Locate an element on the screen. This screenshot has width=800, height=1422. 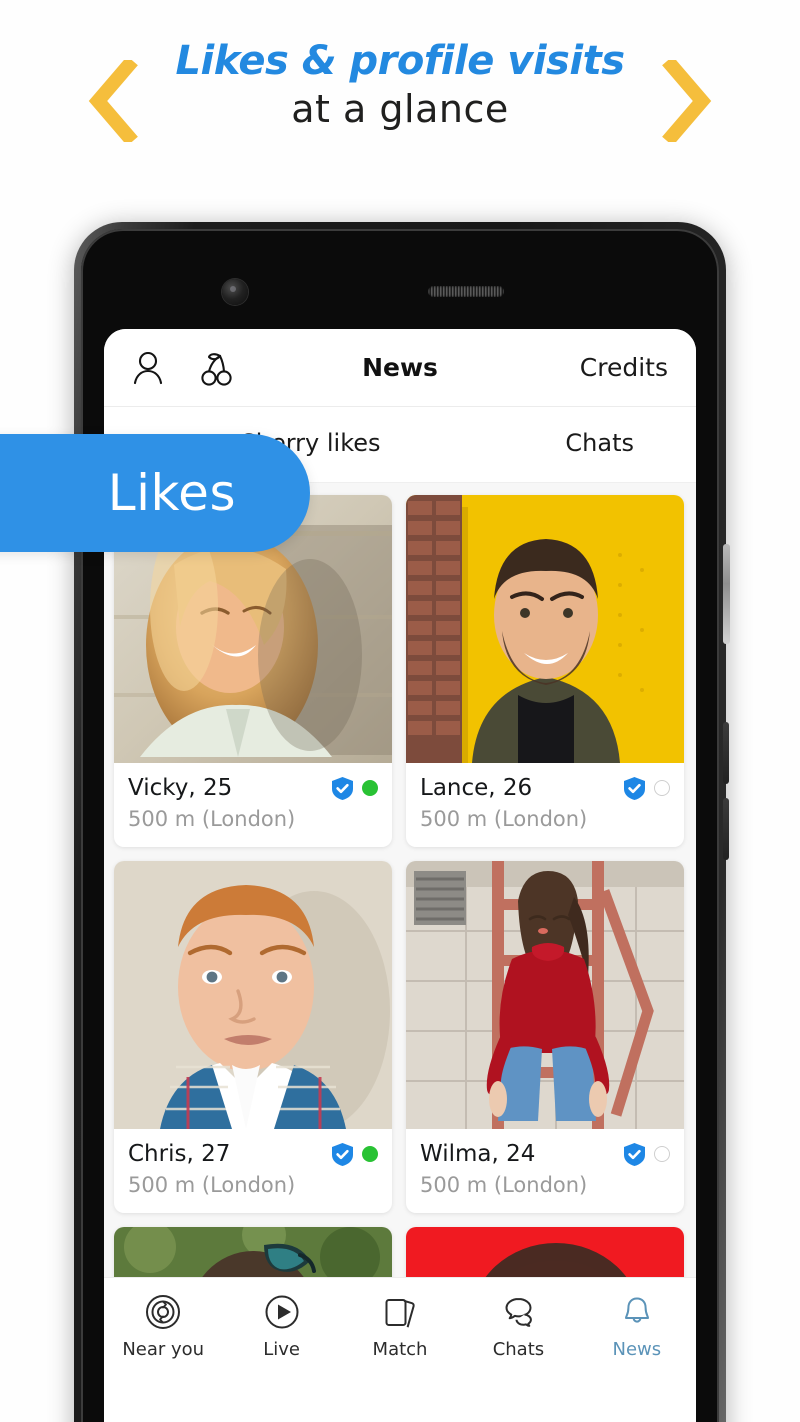
nav-item-chats: Chats is located at coordinates (518, 1326).